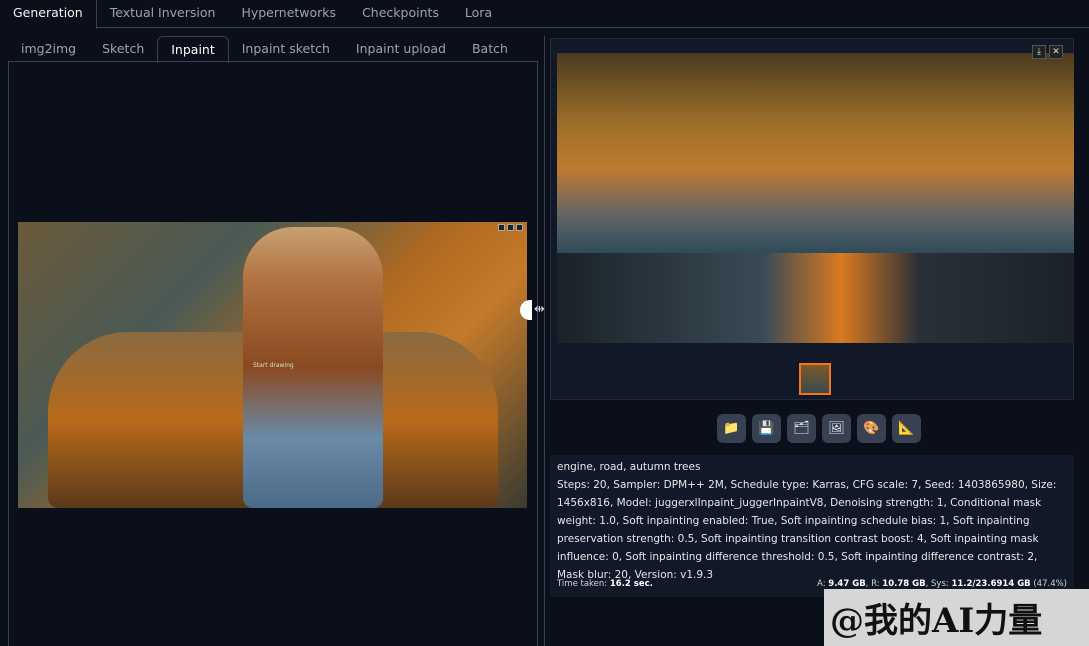 Image resolution: width=1089 pixels, height=646 pixels. I want to click on mem-r: 10.78 GB, so click(904, 584).